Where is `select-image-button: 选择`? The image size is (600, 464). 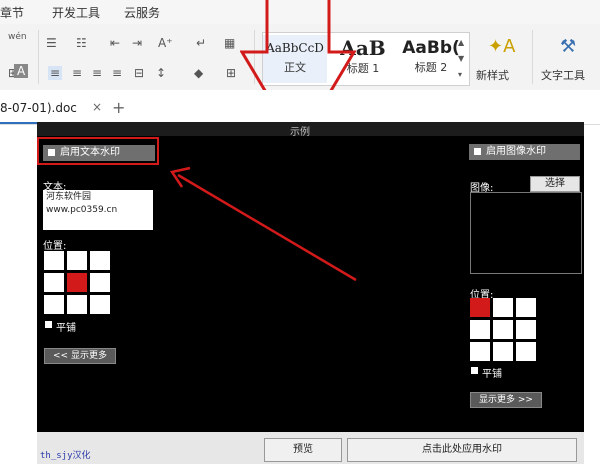 select-image-button: 选择 is located at coordinates (555, 184).